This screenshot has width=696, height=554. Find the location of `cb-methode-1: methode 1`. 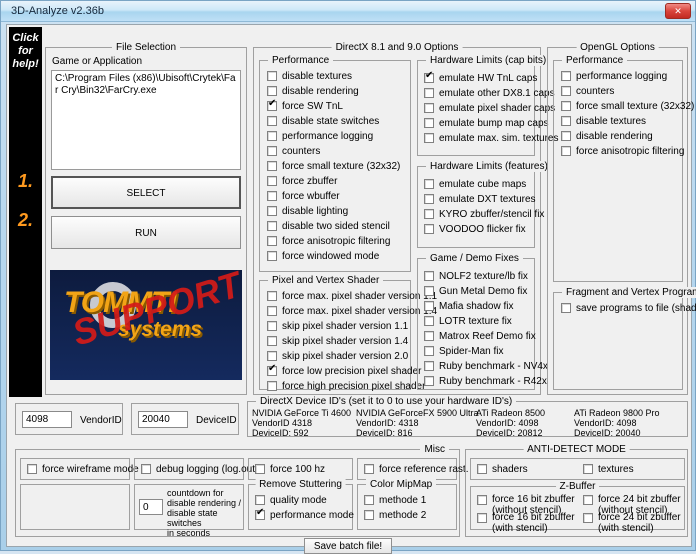

cb-methode-1: methode 1 is located at coordinates (394, 500).